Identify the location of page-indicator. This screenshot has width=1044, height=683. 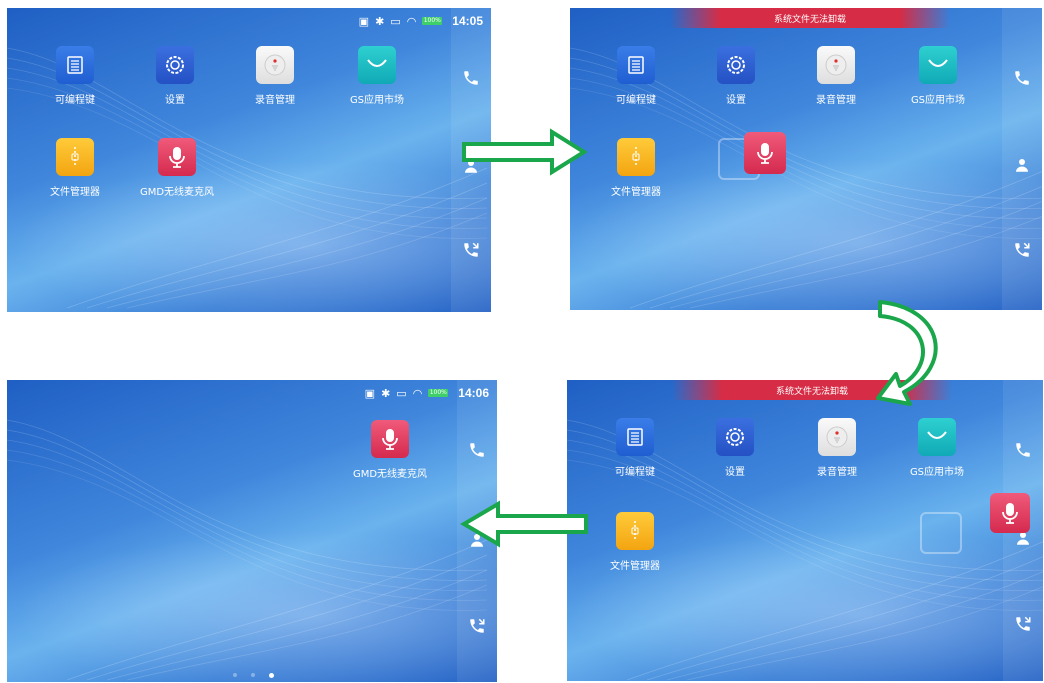
(253, 675).